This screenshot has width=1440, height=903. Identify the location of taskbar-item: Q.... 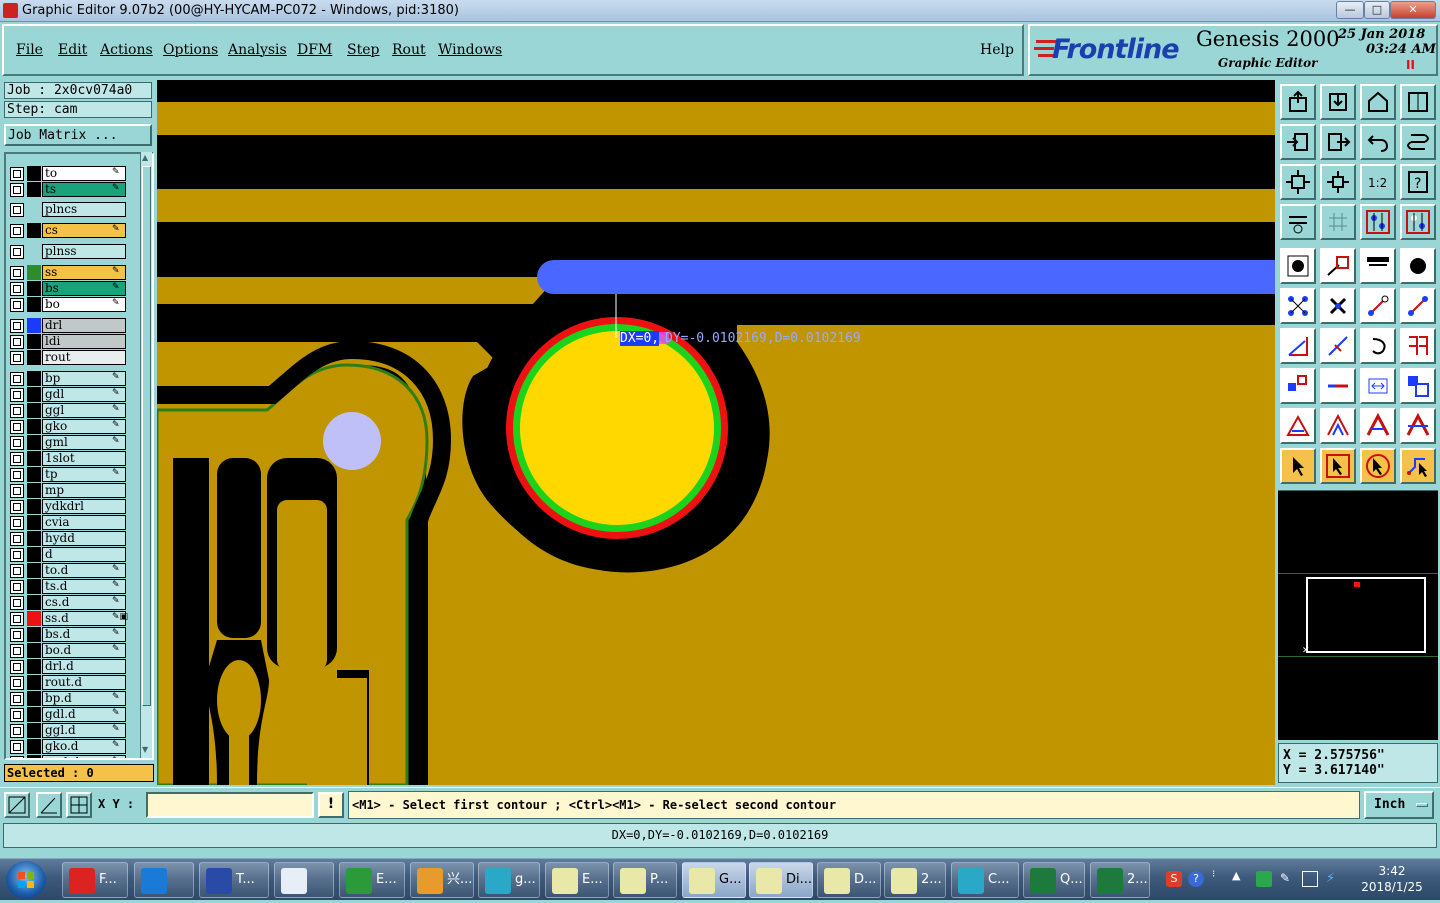
(1054, 880).